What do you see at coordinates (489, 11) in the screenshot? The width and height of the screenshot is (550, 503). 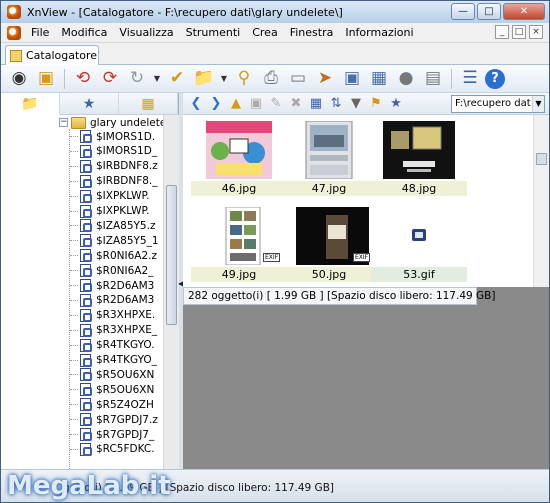 I see `maximize-button: □` at bounding box center [489, 11].